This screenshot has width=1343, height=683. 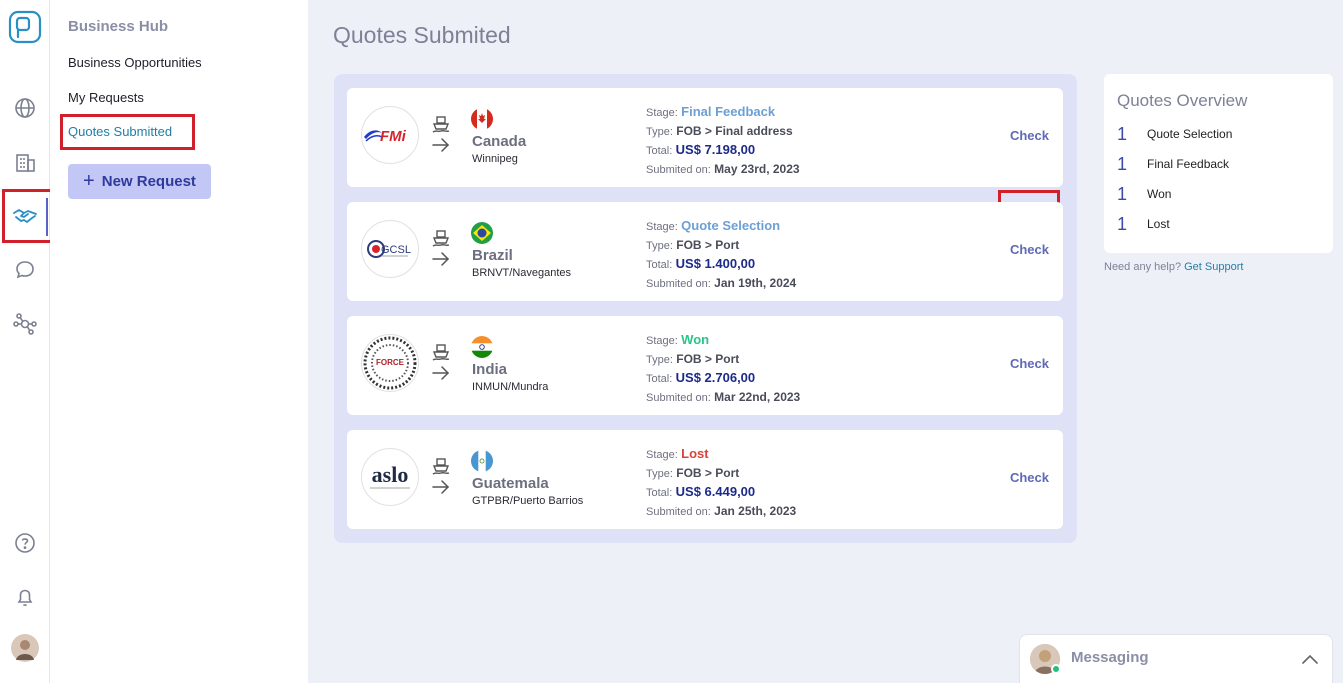 I want to click on submitted-date: Jan 19th, 2024, so click(x=755, y=283).